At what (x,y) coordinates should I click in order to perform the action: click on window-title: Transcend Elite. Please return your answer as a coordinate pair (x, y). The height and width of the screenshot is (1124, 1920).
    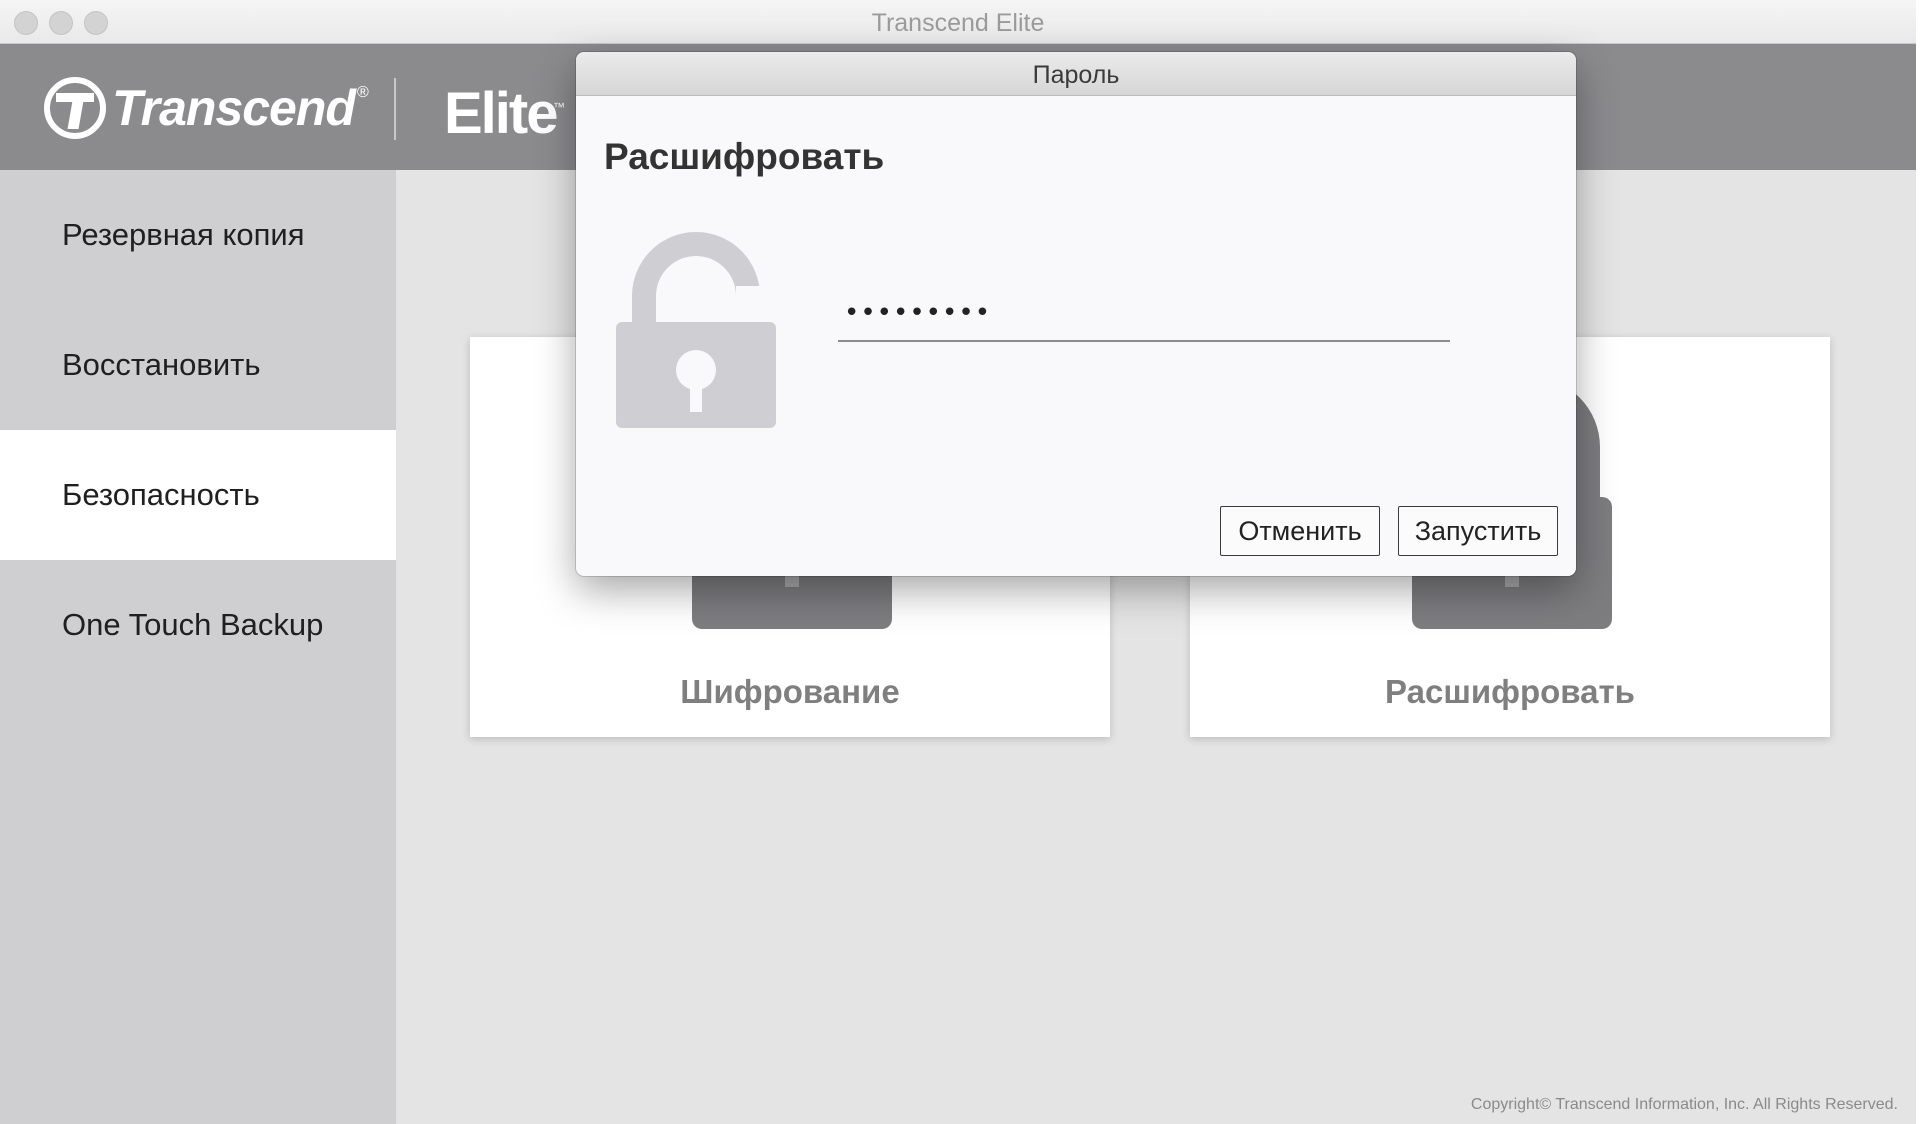
    Looking at the image, I should click on (958, 23).